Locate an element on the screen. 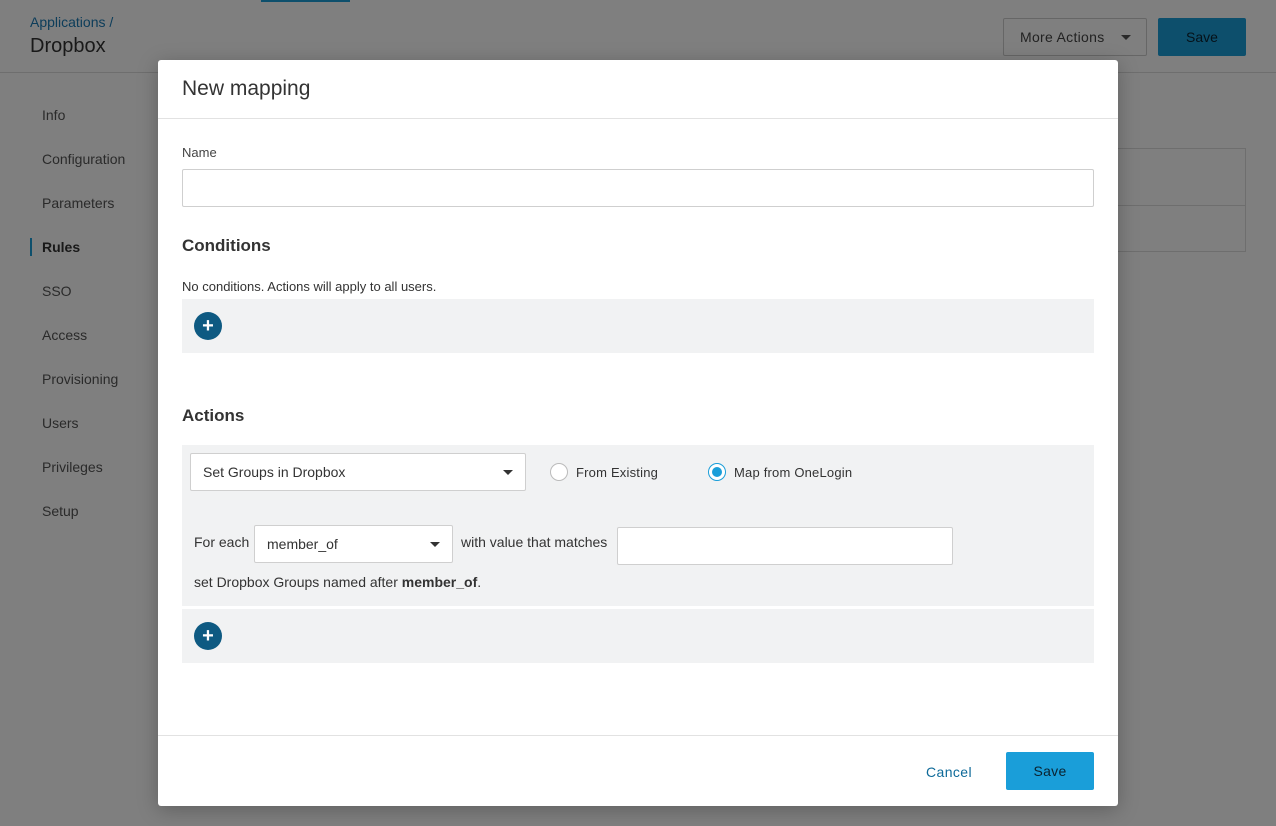  conditions-panel: + is located at coordinates (638, 326).